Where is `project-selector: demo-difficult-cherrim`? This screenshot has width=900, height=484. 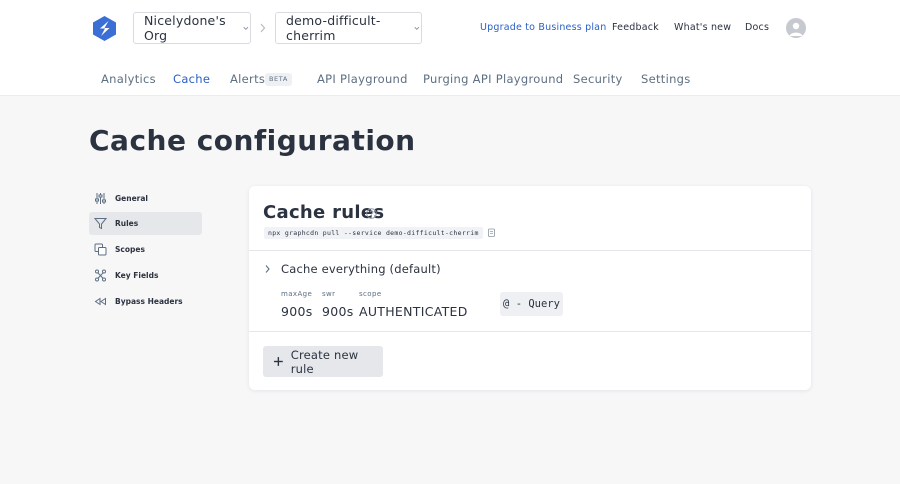
project-selector: demo-difficult-cherrim is located at coordinates (348, 28).